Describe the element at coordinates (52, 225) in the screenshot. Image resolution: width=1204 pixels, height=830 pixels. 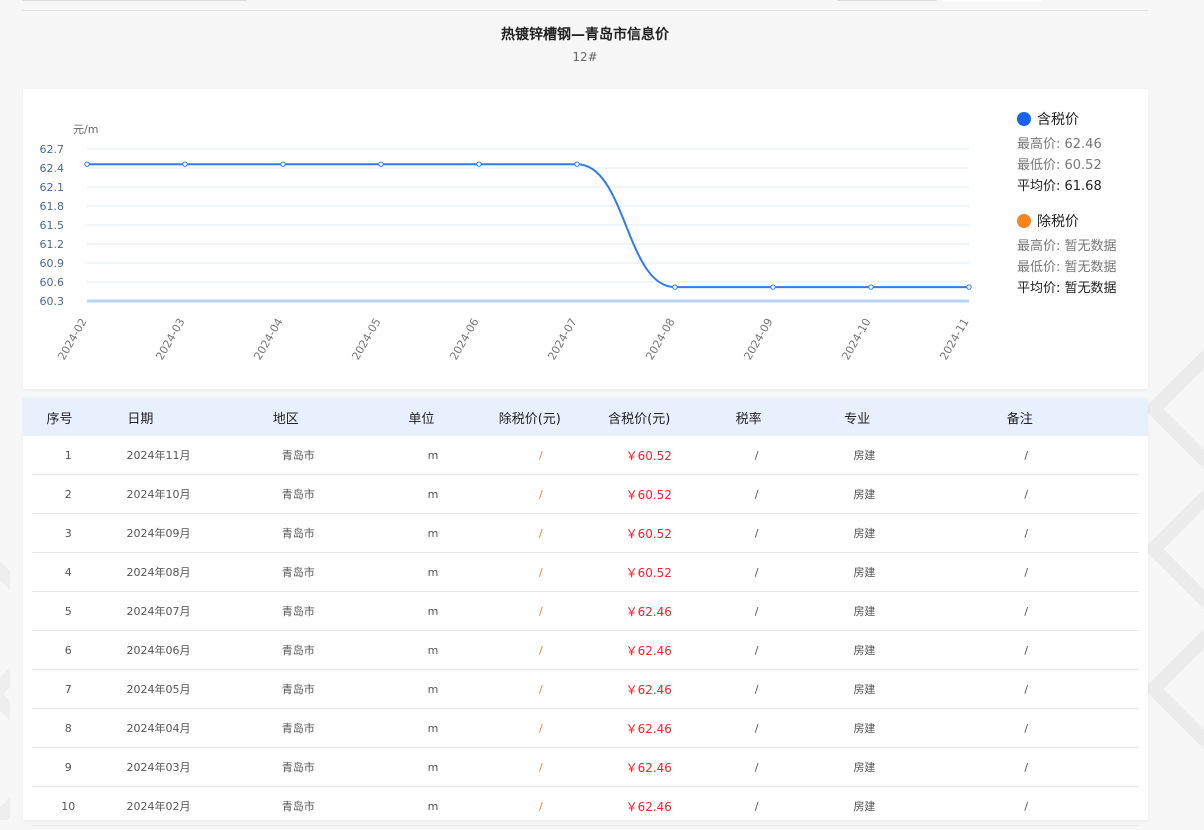
I see `y-tick-label: 61.5` at that location.